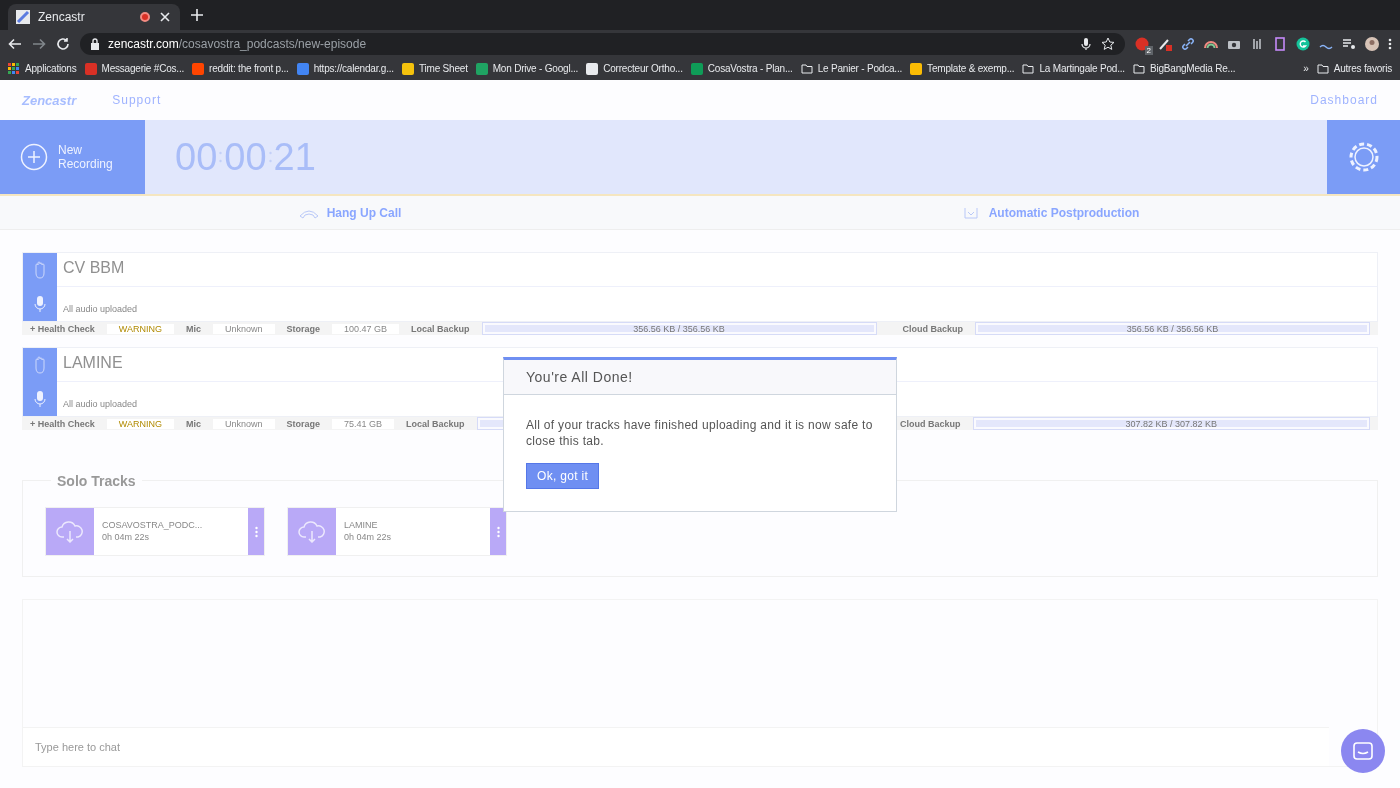 This screenshot has height=788, width=1400. What do you see at coordinates (443, 68) in the screenshot?
I see `bookmark-link: Time Sheet` at bounding box center [443, 68].